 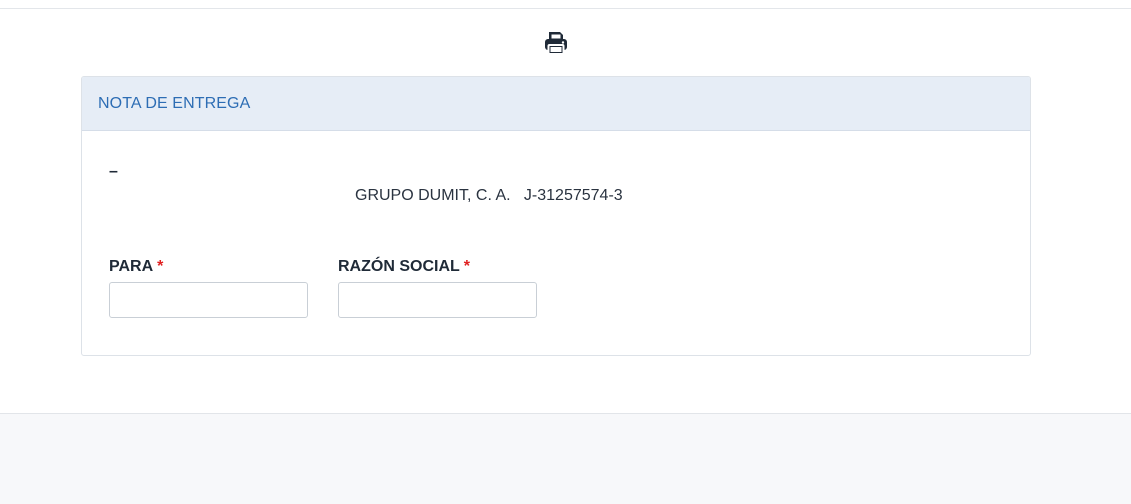 I want to click on print-icon, so click(x=556, y=43).